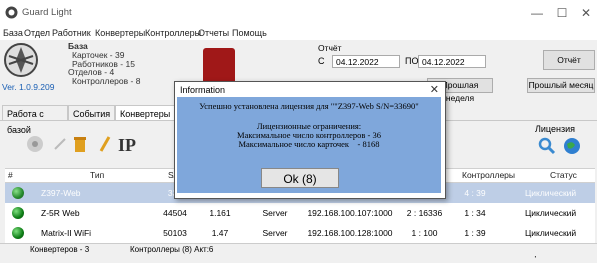 The image size is (597, 263). I want to click on dialog-max-cards: Максимальное число карточек - 8168, so click(309, 144).